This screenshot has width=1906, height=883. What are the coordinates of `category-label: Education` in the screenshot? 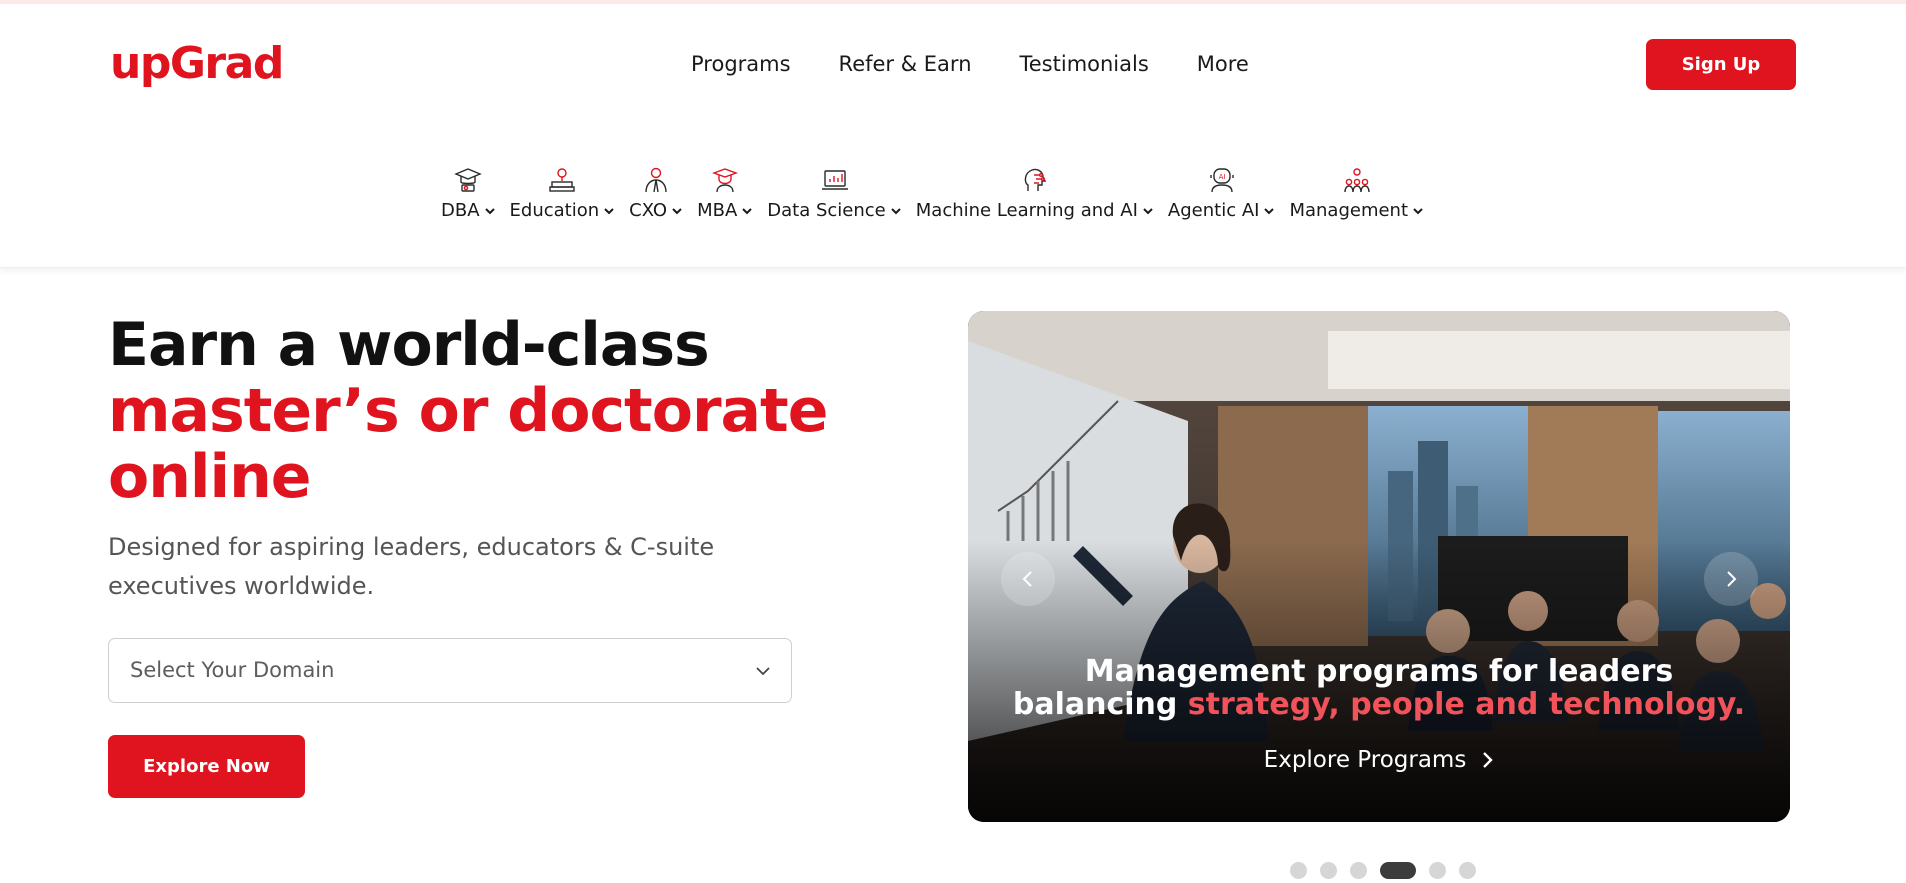 It's located at (554, 210).